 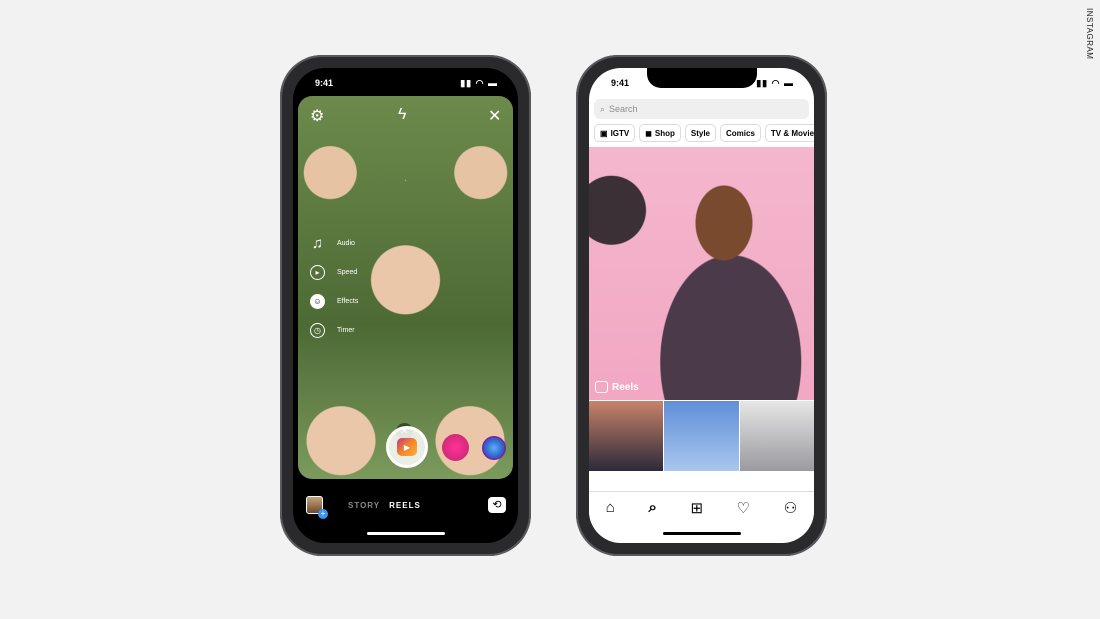 I want to click on new-post-icon: ⊞, so click(x=696, y=508).